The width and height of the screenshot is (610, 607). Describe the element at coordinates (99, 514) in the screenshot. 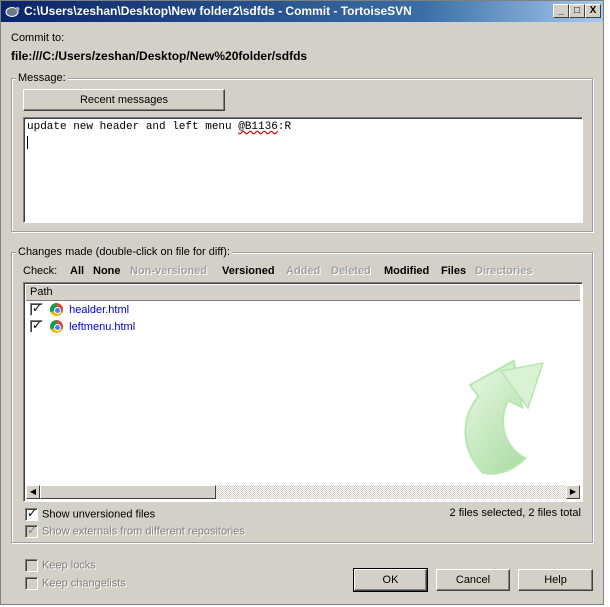

I see `show-unversioned-label: Show unversioned files` at that location.